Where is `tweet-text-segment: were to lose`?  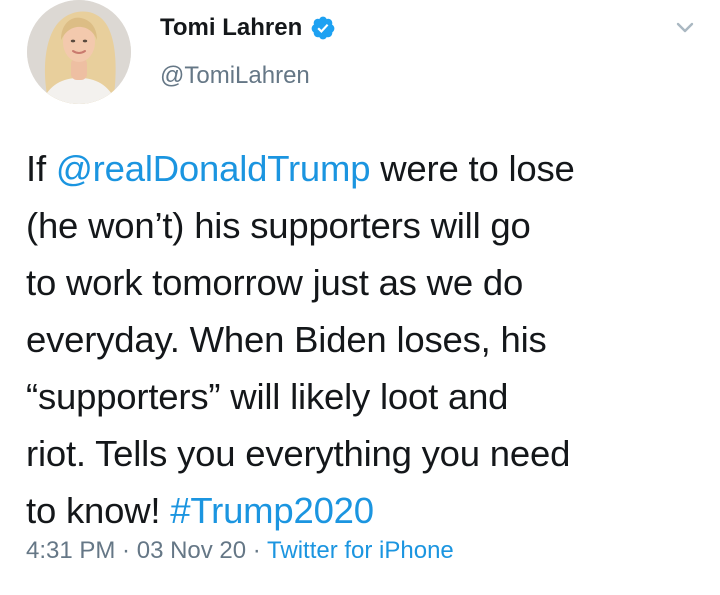
tweet-text-segment: were to lose is located at coordinates (472, 168).